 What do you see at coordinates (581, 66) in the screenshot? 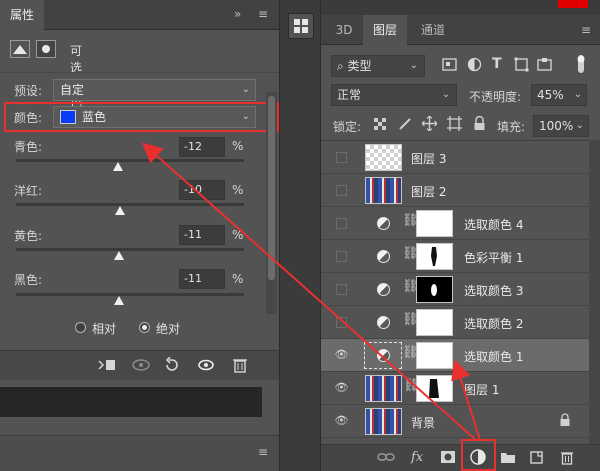
I see `filter-toggle-icon` at bounding box center [581, 66].